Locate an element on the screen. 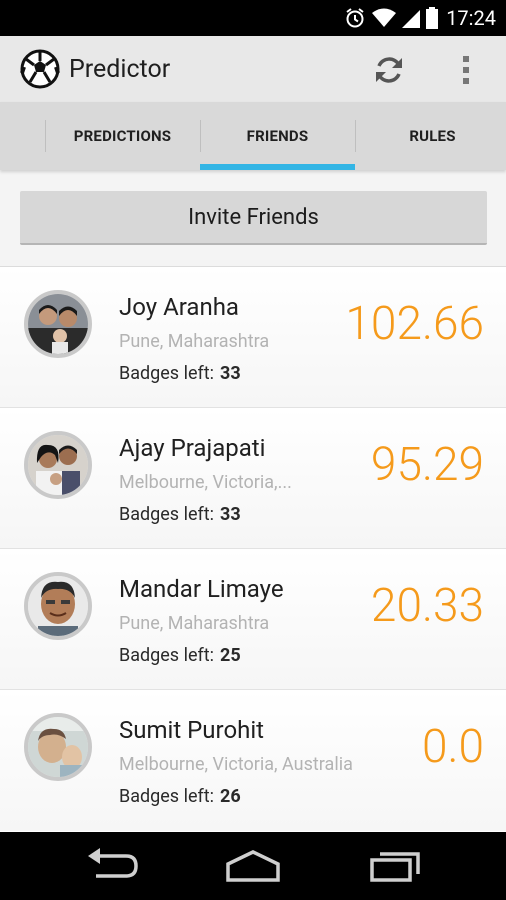 The width and height of the screenshot is (506, 900). invite-friends-button: Invite Friends is located at coordinates (253, 218).